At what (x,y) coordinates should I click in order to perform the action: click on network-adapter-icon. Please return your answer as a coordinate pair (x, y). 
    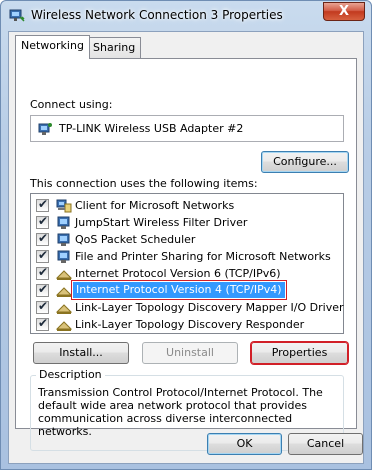
    Looking at the image, I should click on (17, 15).